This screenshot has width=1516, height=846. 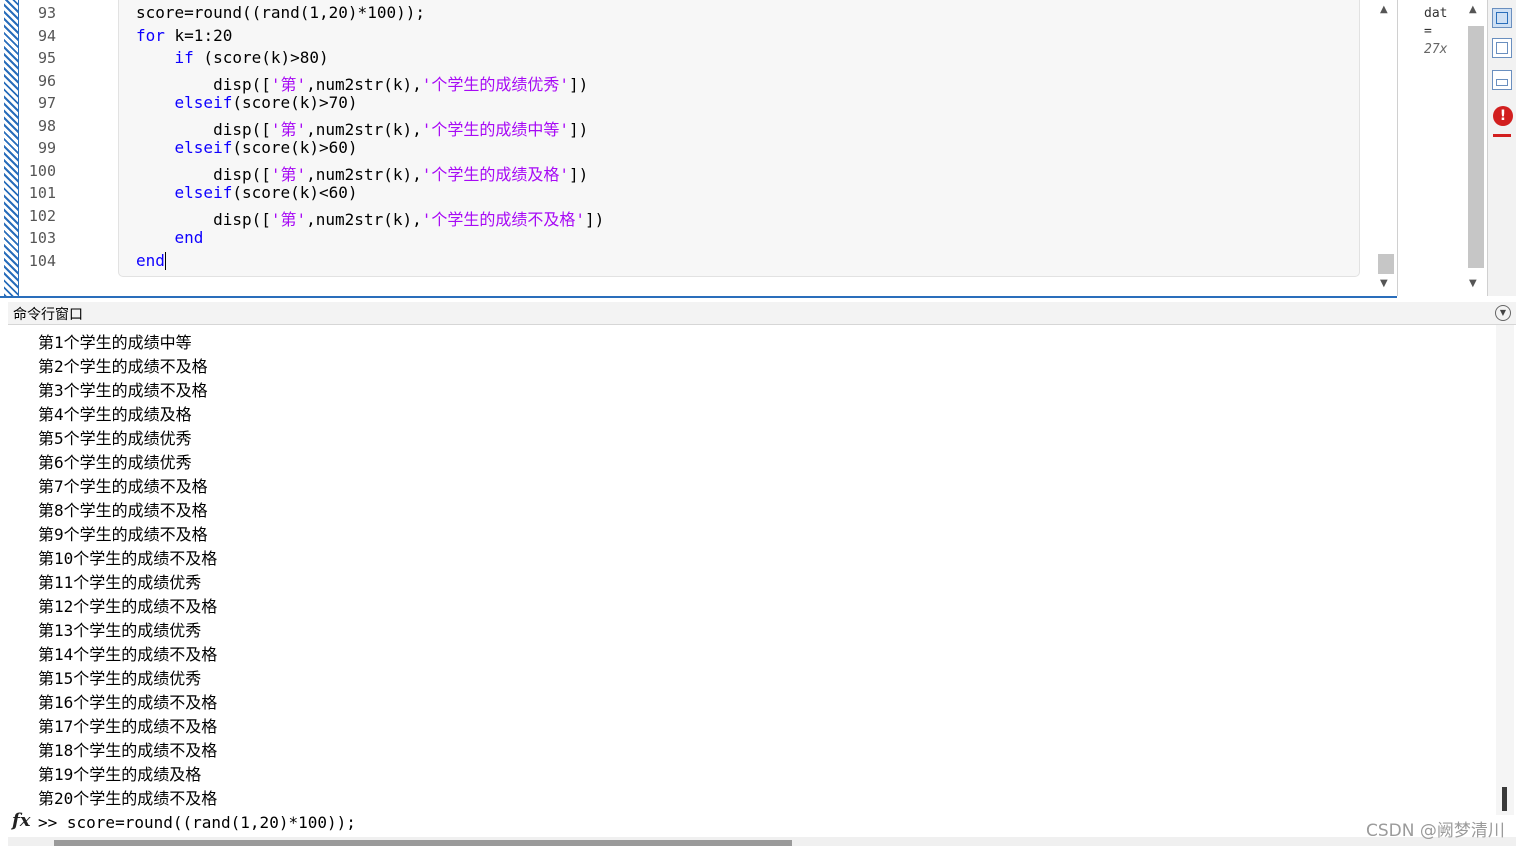 I want to click on code-line: disp(['第',num2str(k),'个学生的成绩中等']), so click(x=362, y=128).